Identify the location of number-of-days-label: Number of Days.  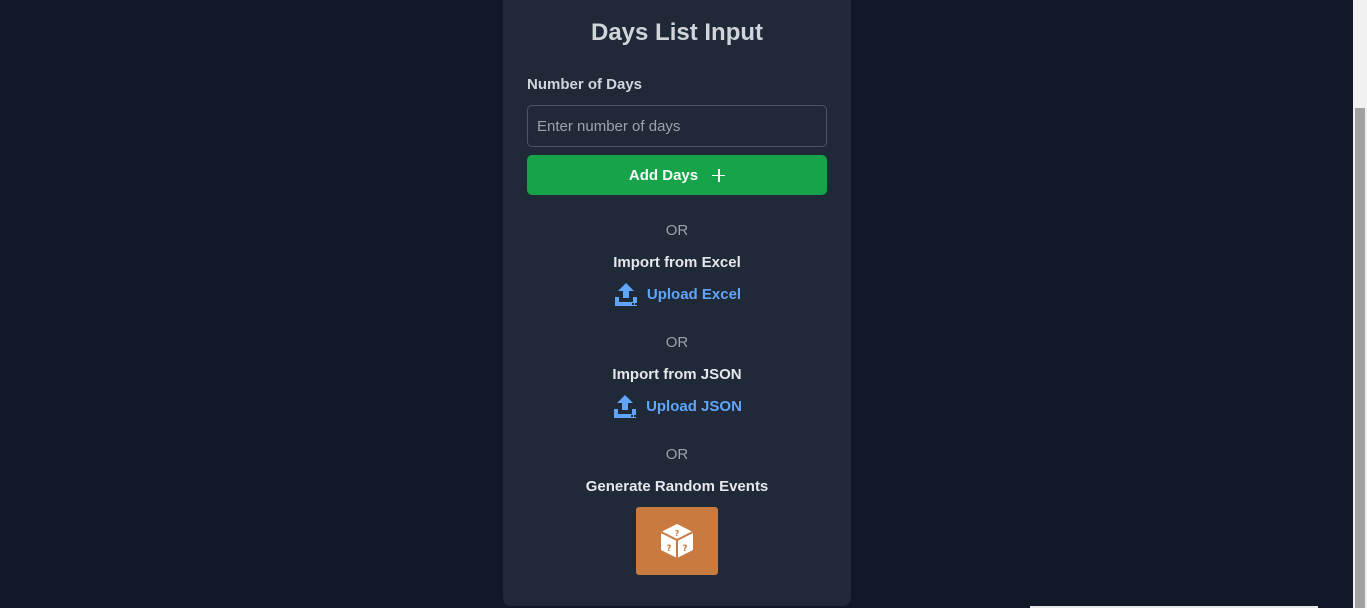
(585, 84).